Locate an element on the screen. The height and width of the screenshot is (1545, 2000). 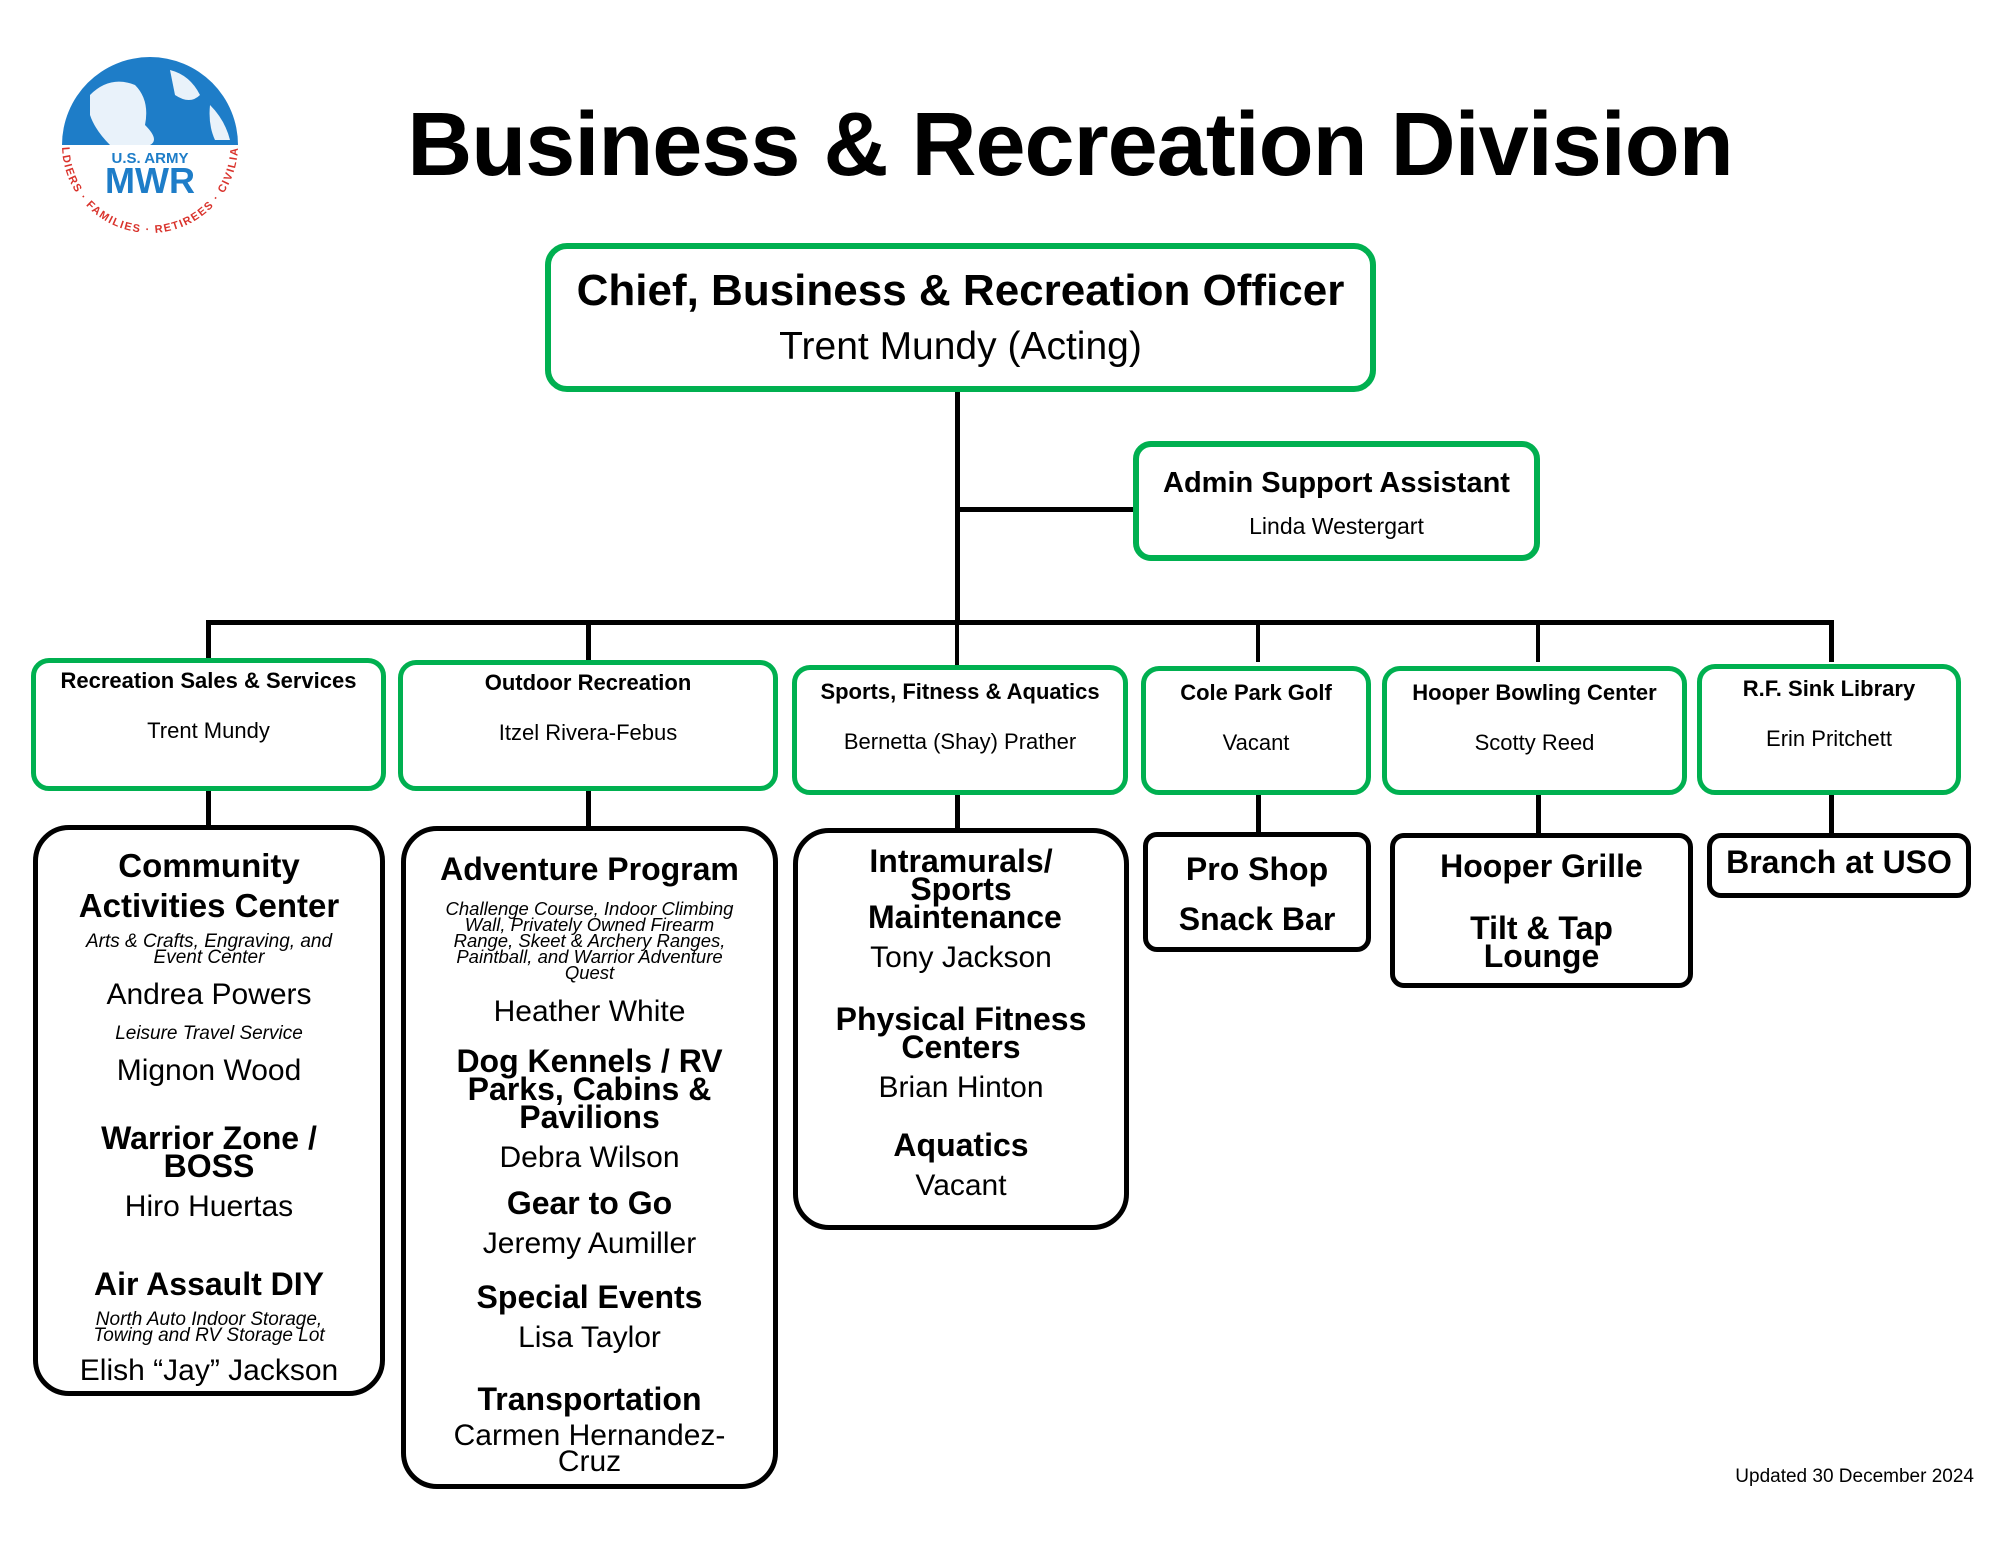
division-title: Outdoor Recreation is located at coordinates (588, 682).